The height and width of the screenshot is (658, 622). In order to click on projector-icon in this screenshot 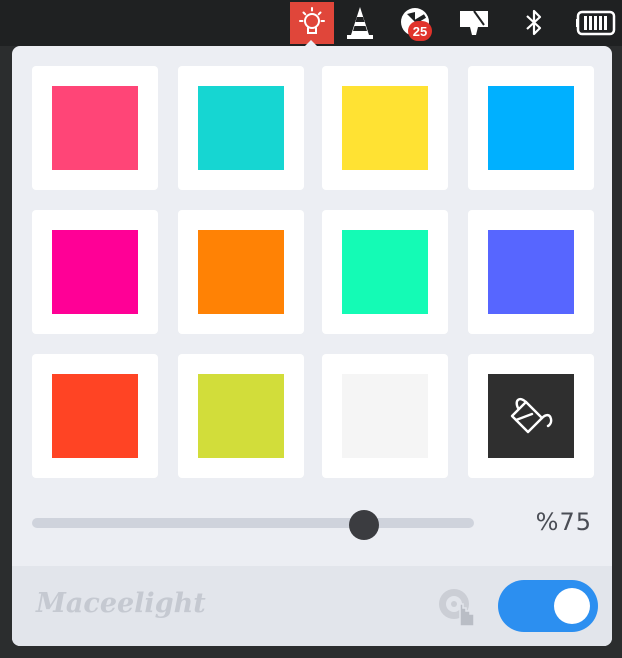, I will do `click(474, 23)`.